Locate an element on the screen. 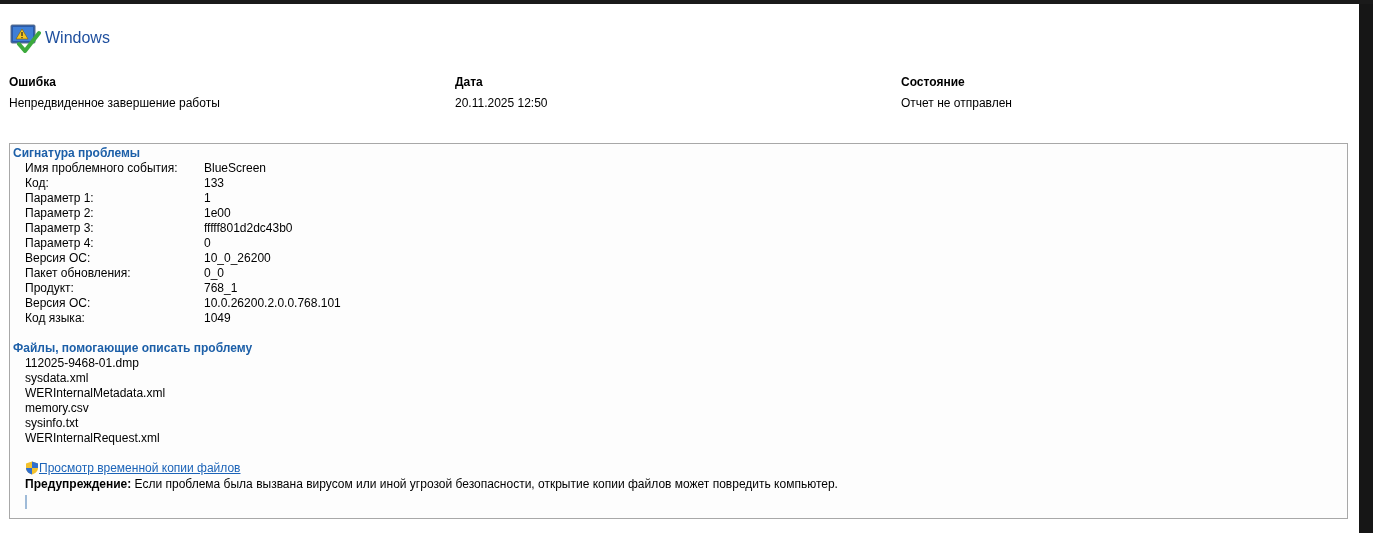  file-name: sysinfo.txt is located at coordinates (52, 423).